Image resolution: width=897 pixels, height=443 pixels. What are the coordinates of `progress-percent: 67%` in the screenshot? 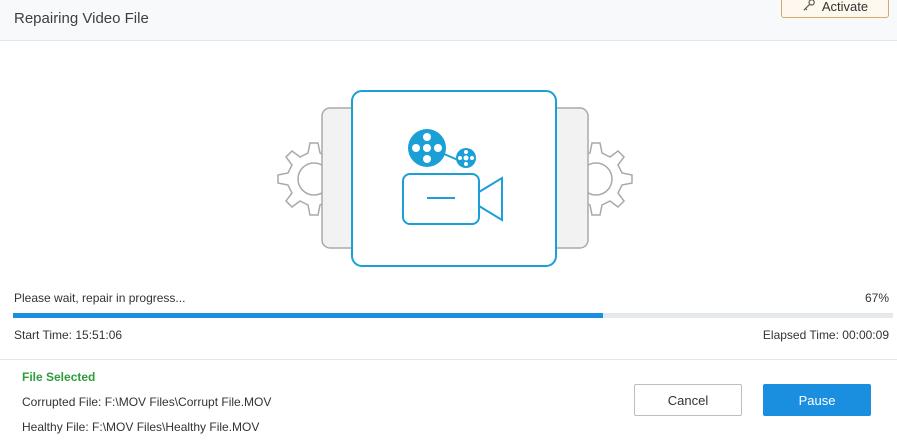 It's located at (876, 298).